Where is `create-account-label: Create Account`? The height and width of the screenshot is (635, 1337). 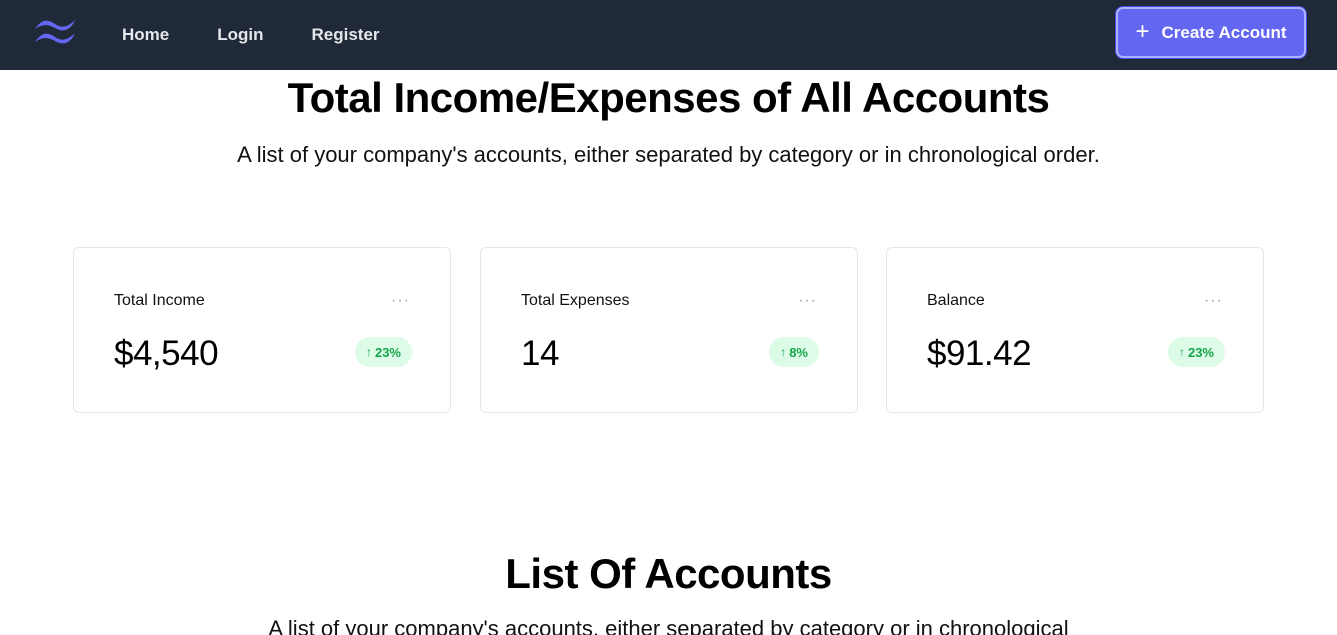 create-account-label: Create Account is located at coordinates (1224, 32).